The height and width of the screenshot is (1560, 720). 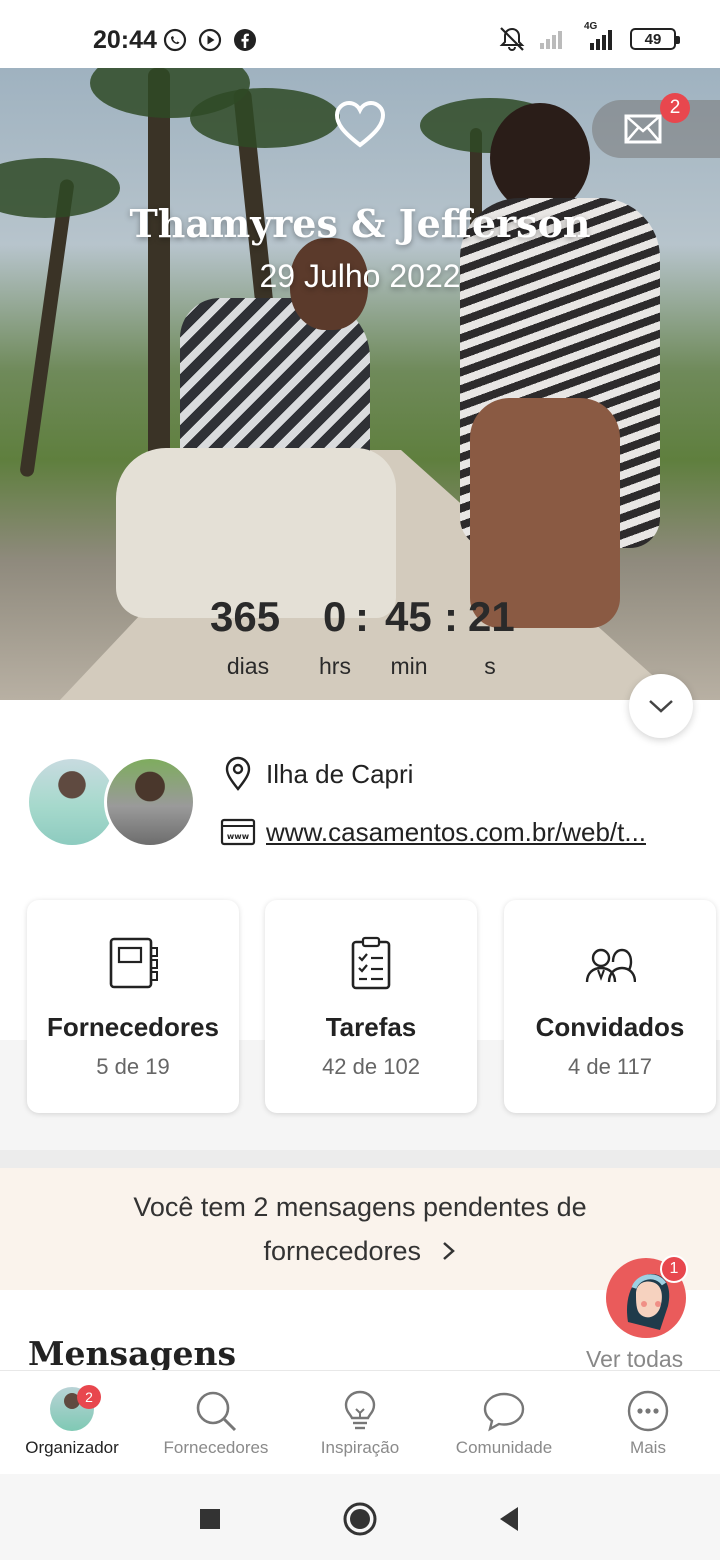 I want to click on status-bar: 20:44 4G 49, so click(x=360, y=34).